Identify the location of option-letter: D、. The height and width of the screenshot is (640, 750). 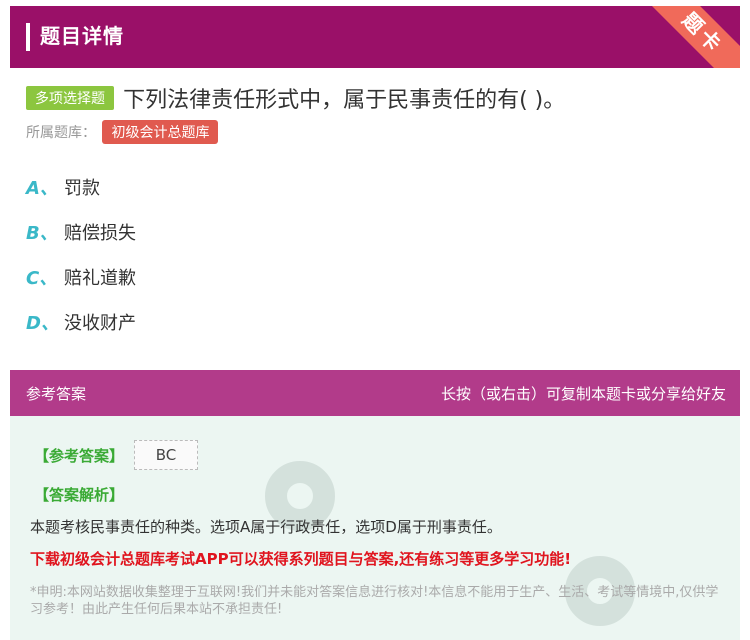
(42, 323).